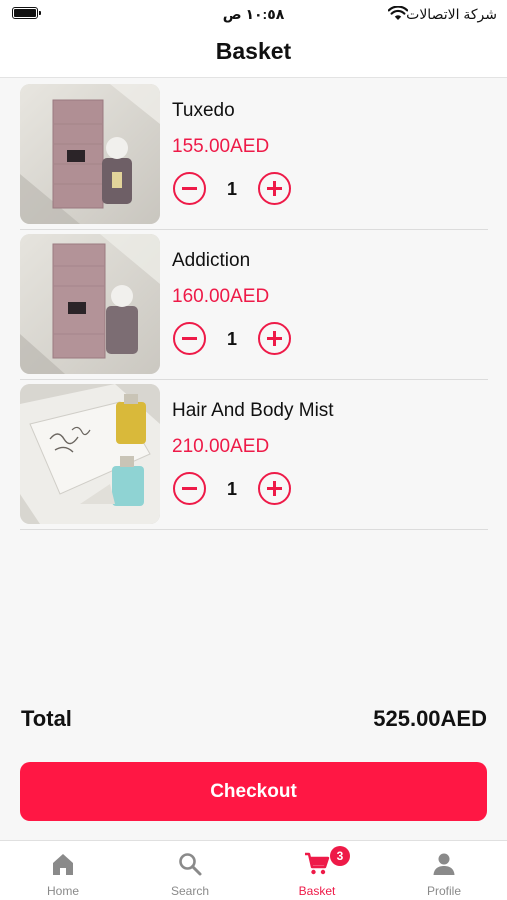 The width and height of the screenshot is (507, 900). What do you see at coordinates (317, 891) in the screenshot?
I see `tab-label: Basket` at bounding box center [317, 891].